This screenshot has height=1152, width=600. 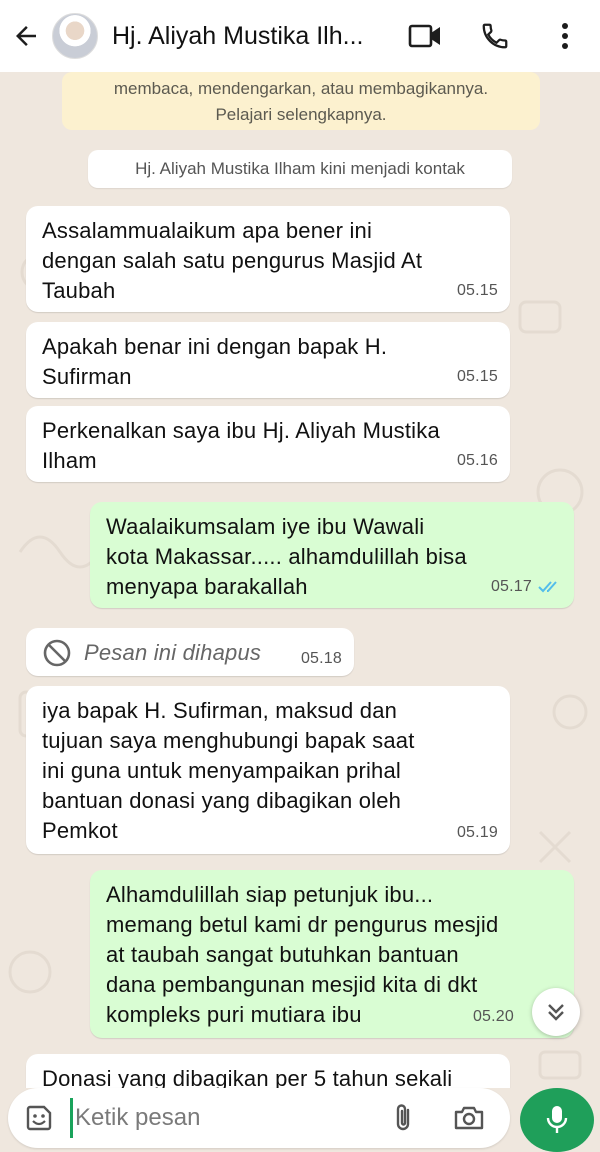 What do you see at coordinates (477, 832) in the screenshot?
I see `message-time: 05.19` at bounding box center [477, 832].